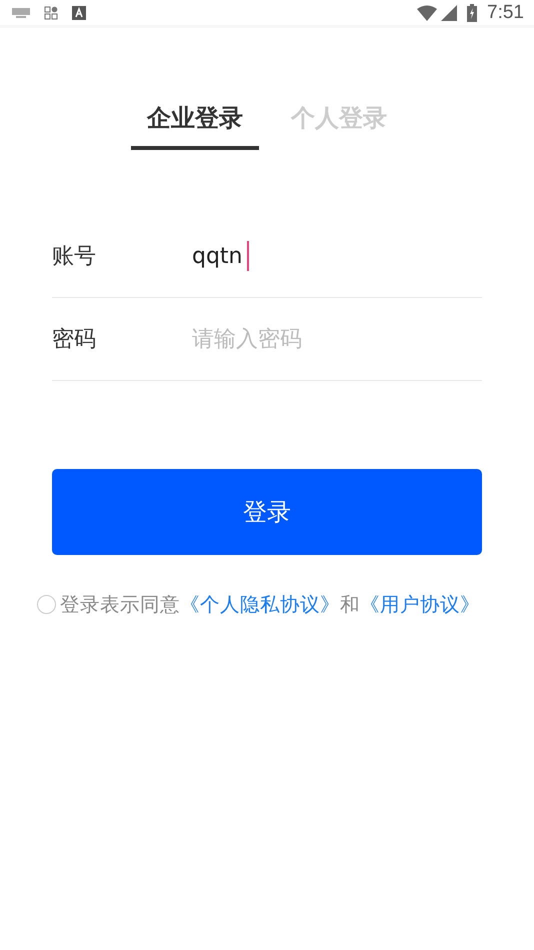  Describe the element at coordinates (46, 604) in the screenshot. I see `agree-checkbox` at that location.